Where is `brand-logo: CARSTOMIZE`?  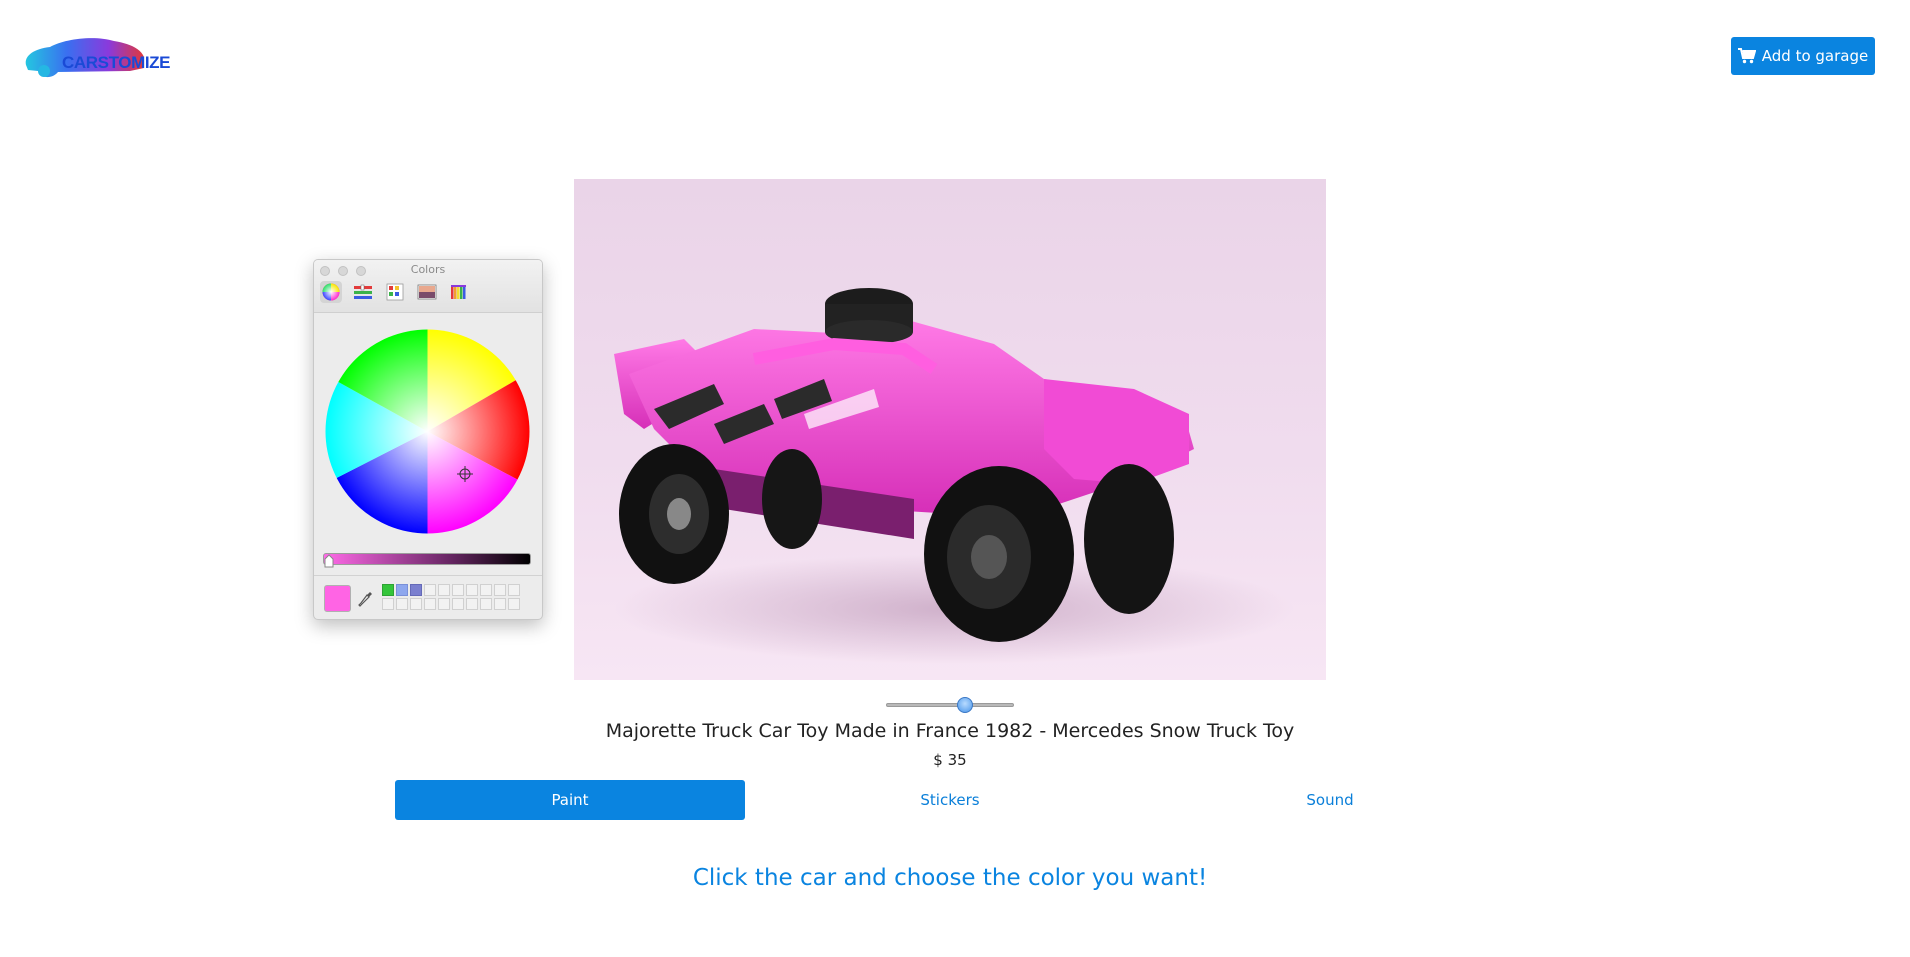 brand-logo: CARSTOMIZE is located at coordinates (96, 58).